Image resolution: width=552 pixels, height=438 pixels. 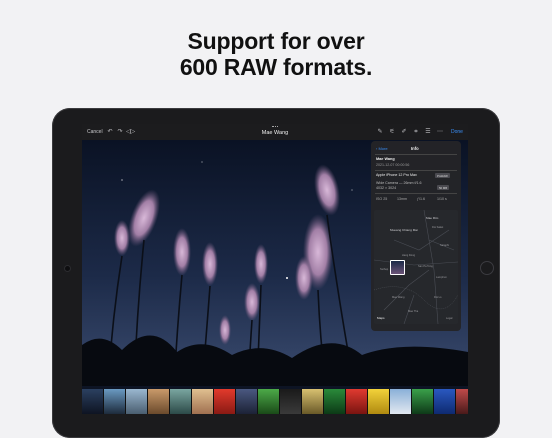 What do you see at coordinates (428, 132) in the screenshot?
I see `list-icon: ☰` at bounding box center [428, 132].